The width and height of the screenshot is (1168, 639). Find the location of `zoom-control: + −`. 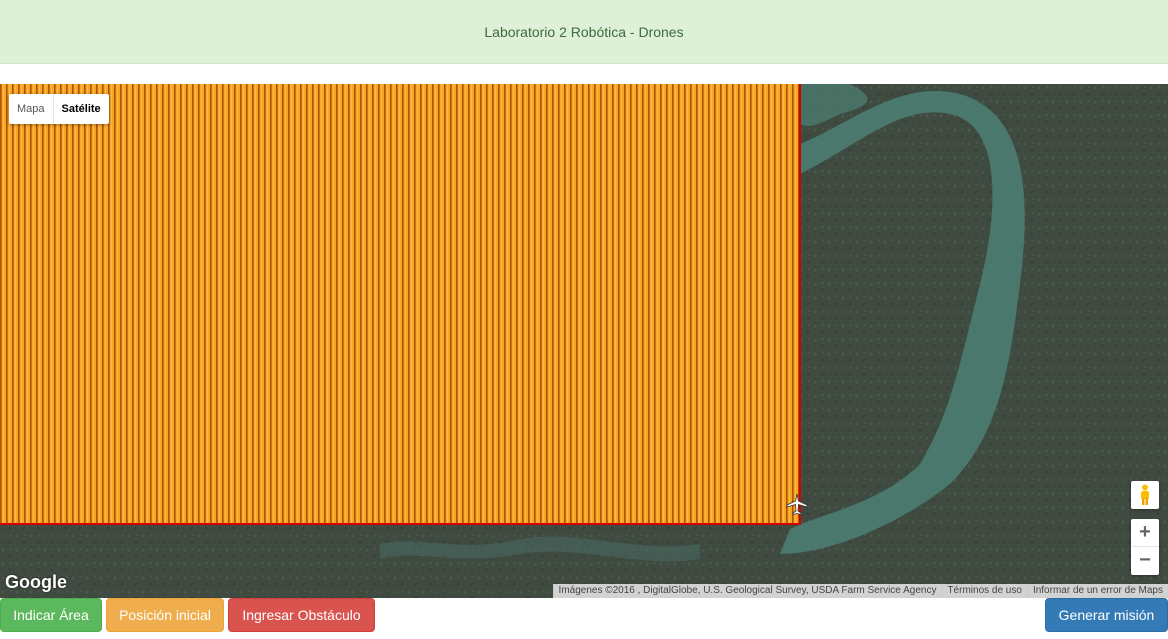

zoom-control: + − is located at coordinates (1145, 547).